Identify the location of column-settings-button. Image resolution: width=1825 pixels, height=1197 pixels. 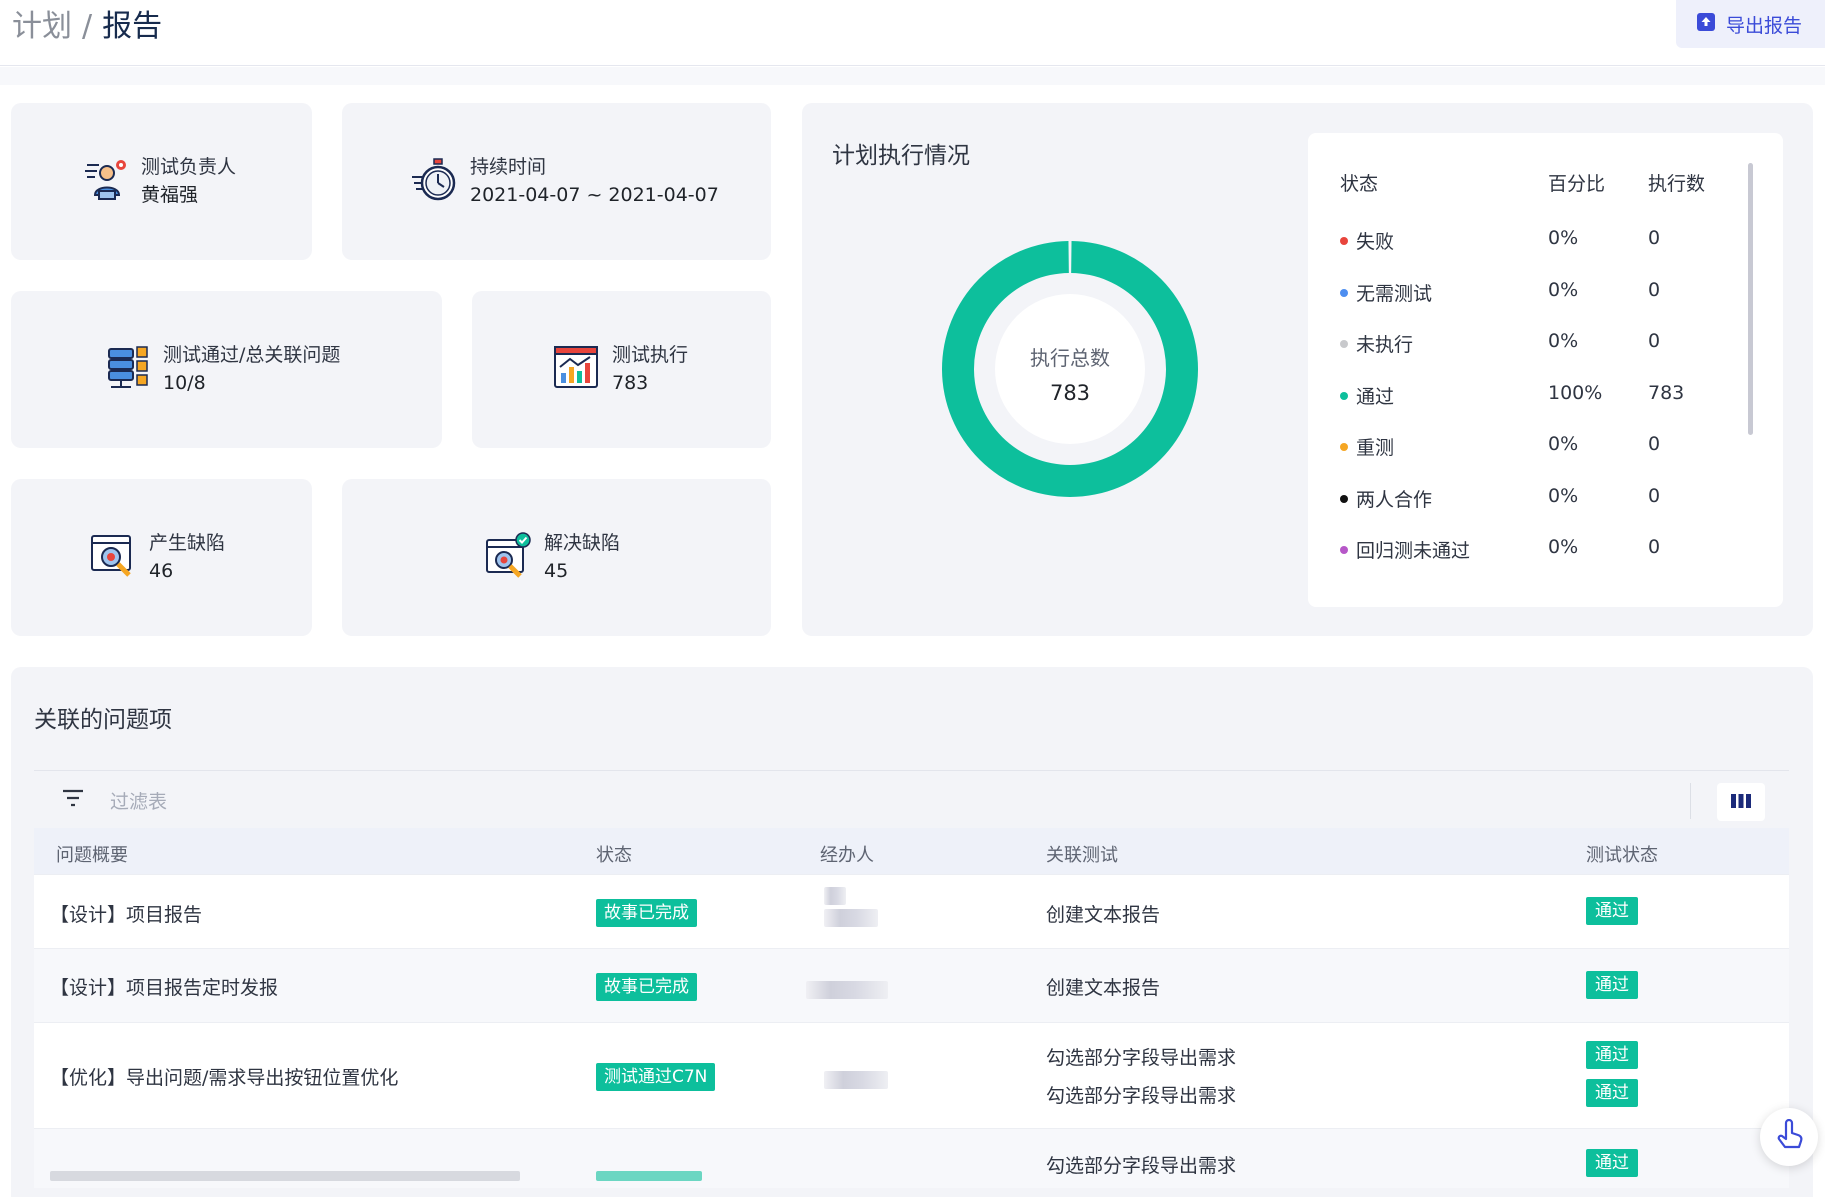
(1741, 802).